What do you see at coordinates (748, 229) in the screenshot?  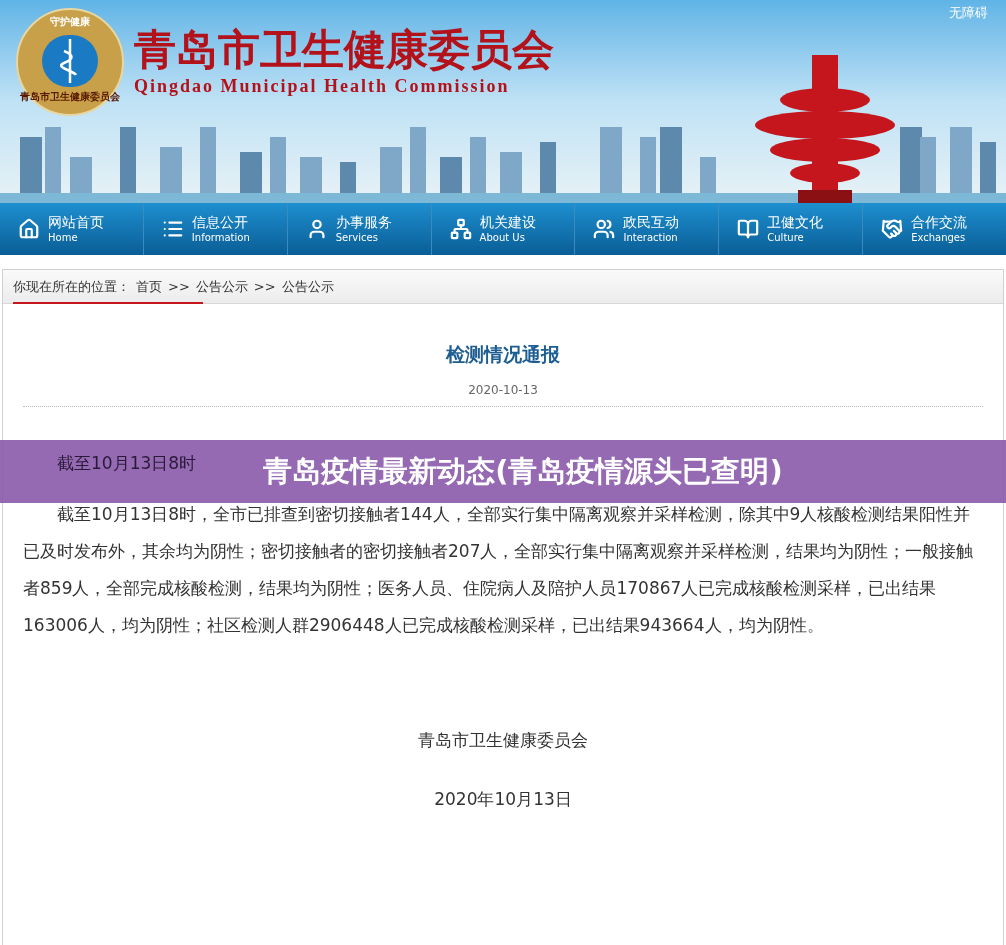 I see `book-icon` at bounding box center [748, 229].